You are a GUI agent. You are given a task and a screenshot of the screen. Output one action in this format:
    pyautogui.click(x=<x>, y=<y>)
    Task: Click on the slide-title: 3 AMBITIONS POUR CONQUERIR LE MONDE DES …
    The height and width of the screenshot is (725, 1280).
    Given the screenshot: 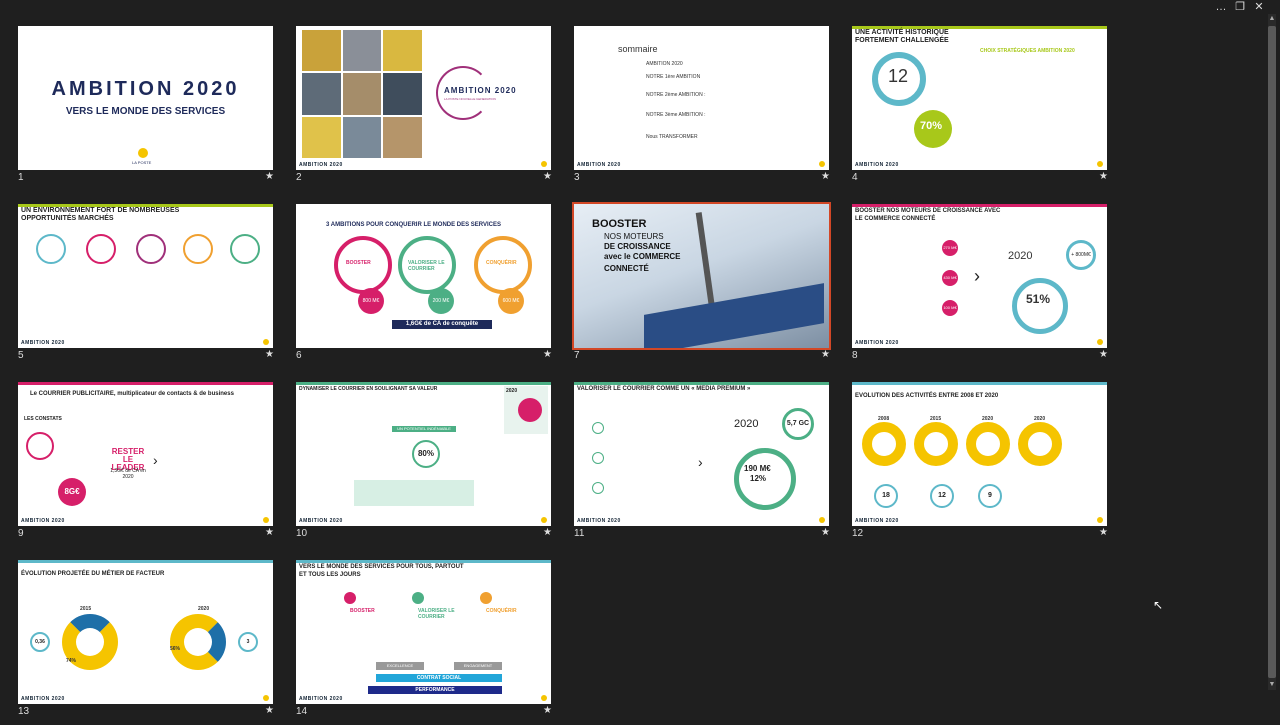 What is the action you would take?
    pyautogui.click(x=414, y=225)
    